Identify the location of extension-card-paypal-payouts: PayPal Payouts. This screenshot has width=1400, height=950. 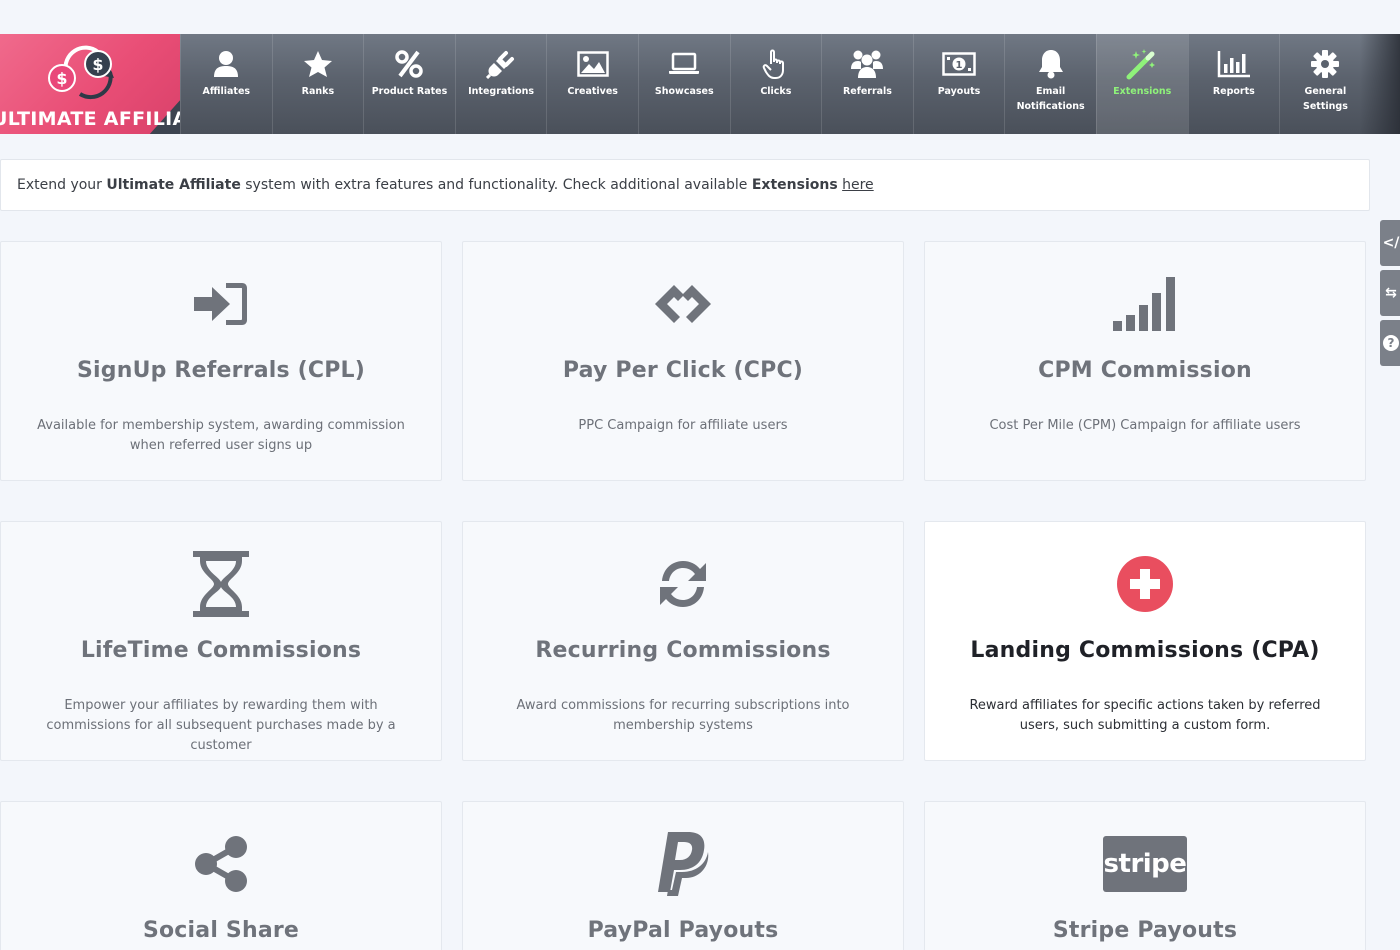
(683, 875).